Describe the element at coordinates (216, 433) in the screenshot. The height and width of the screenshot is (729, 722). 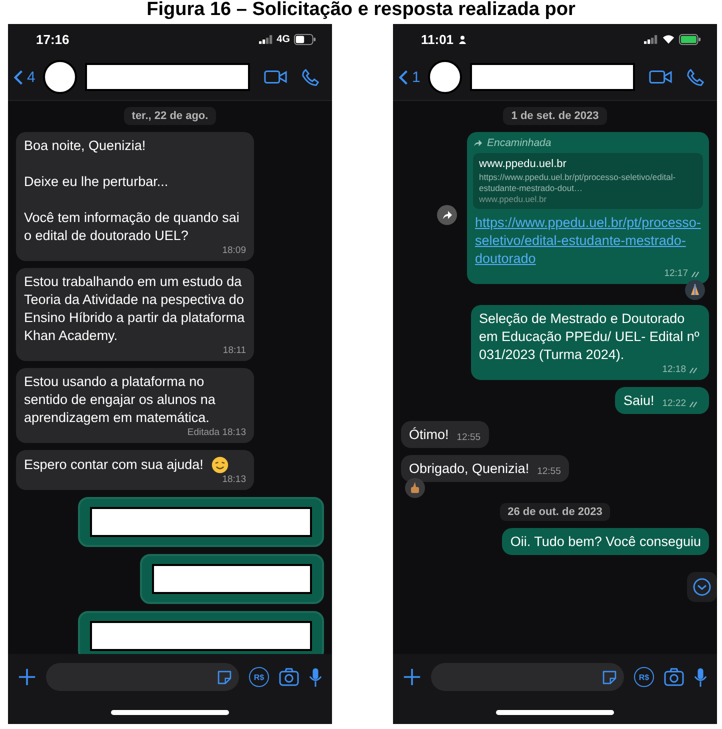
I see `message-time: Editada 18:13` at that location.